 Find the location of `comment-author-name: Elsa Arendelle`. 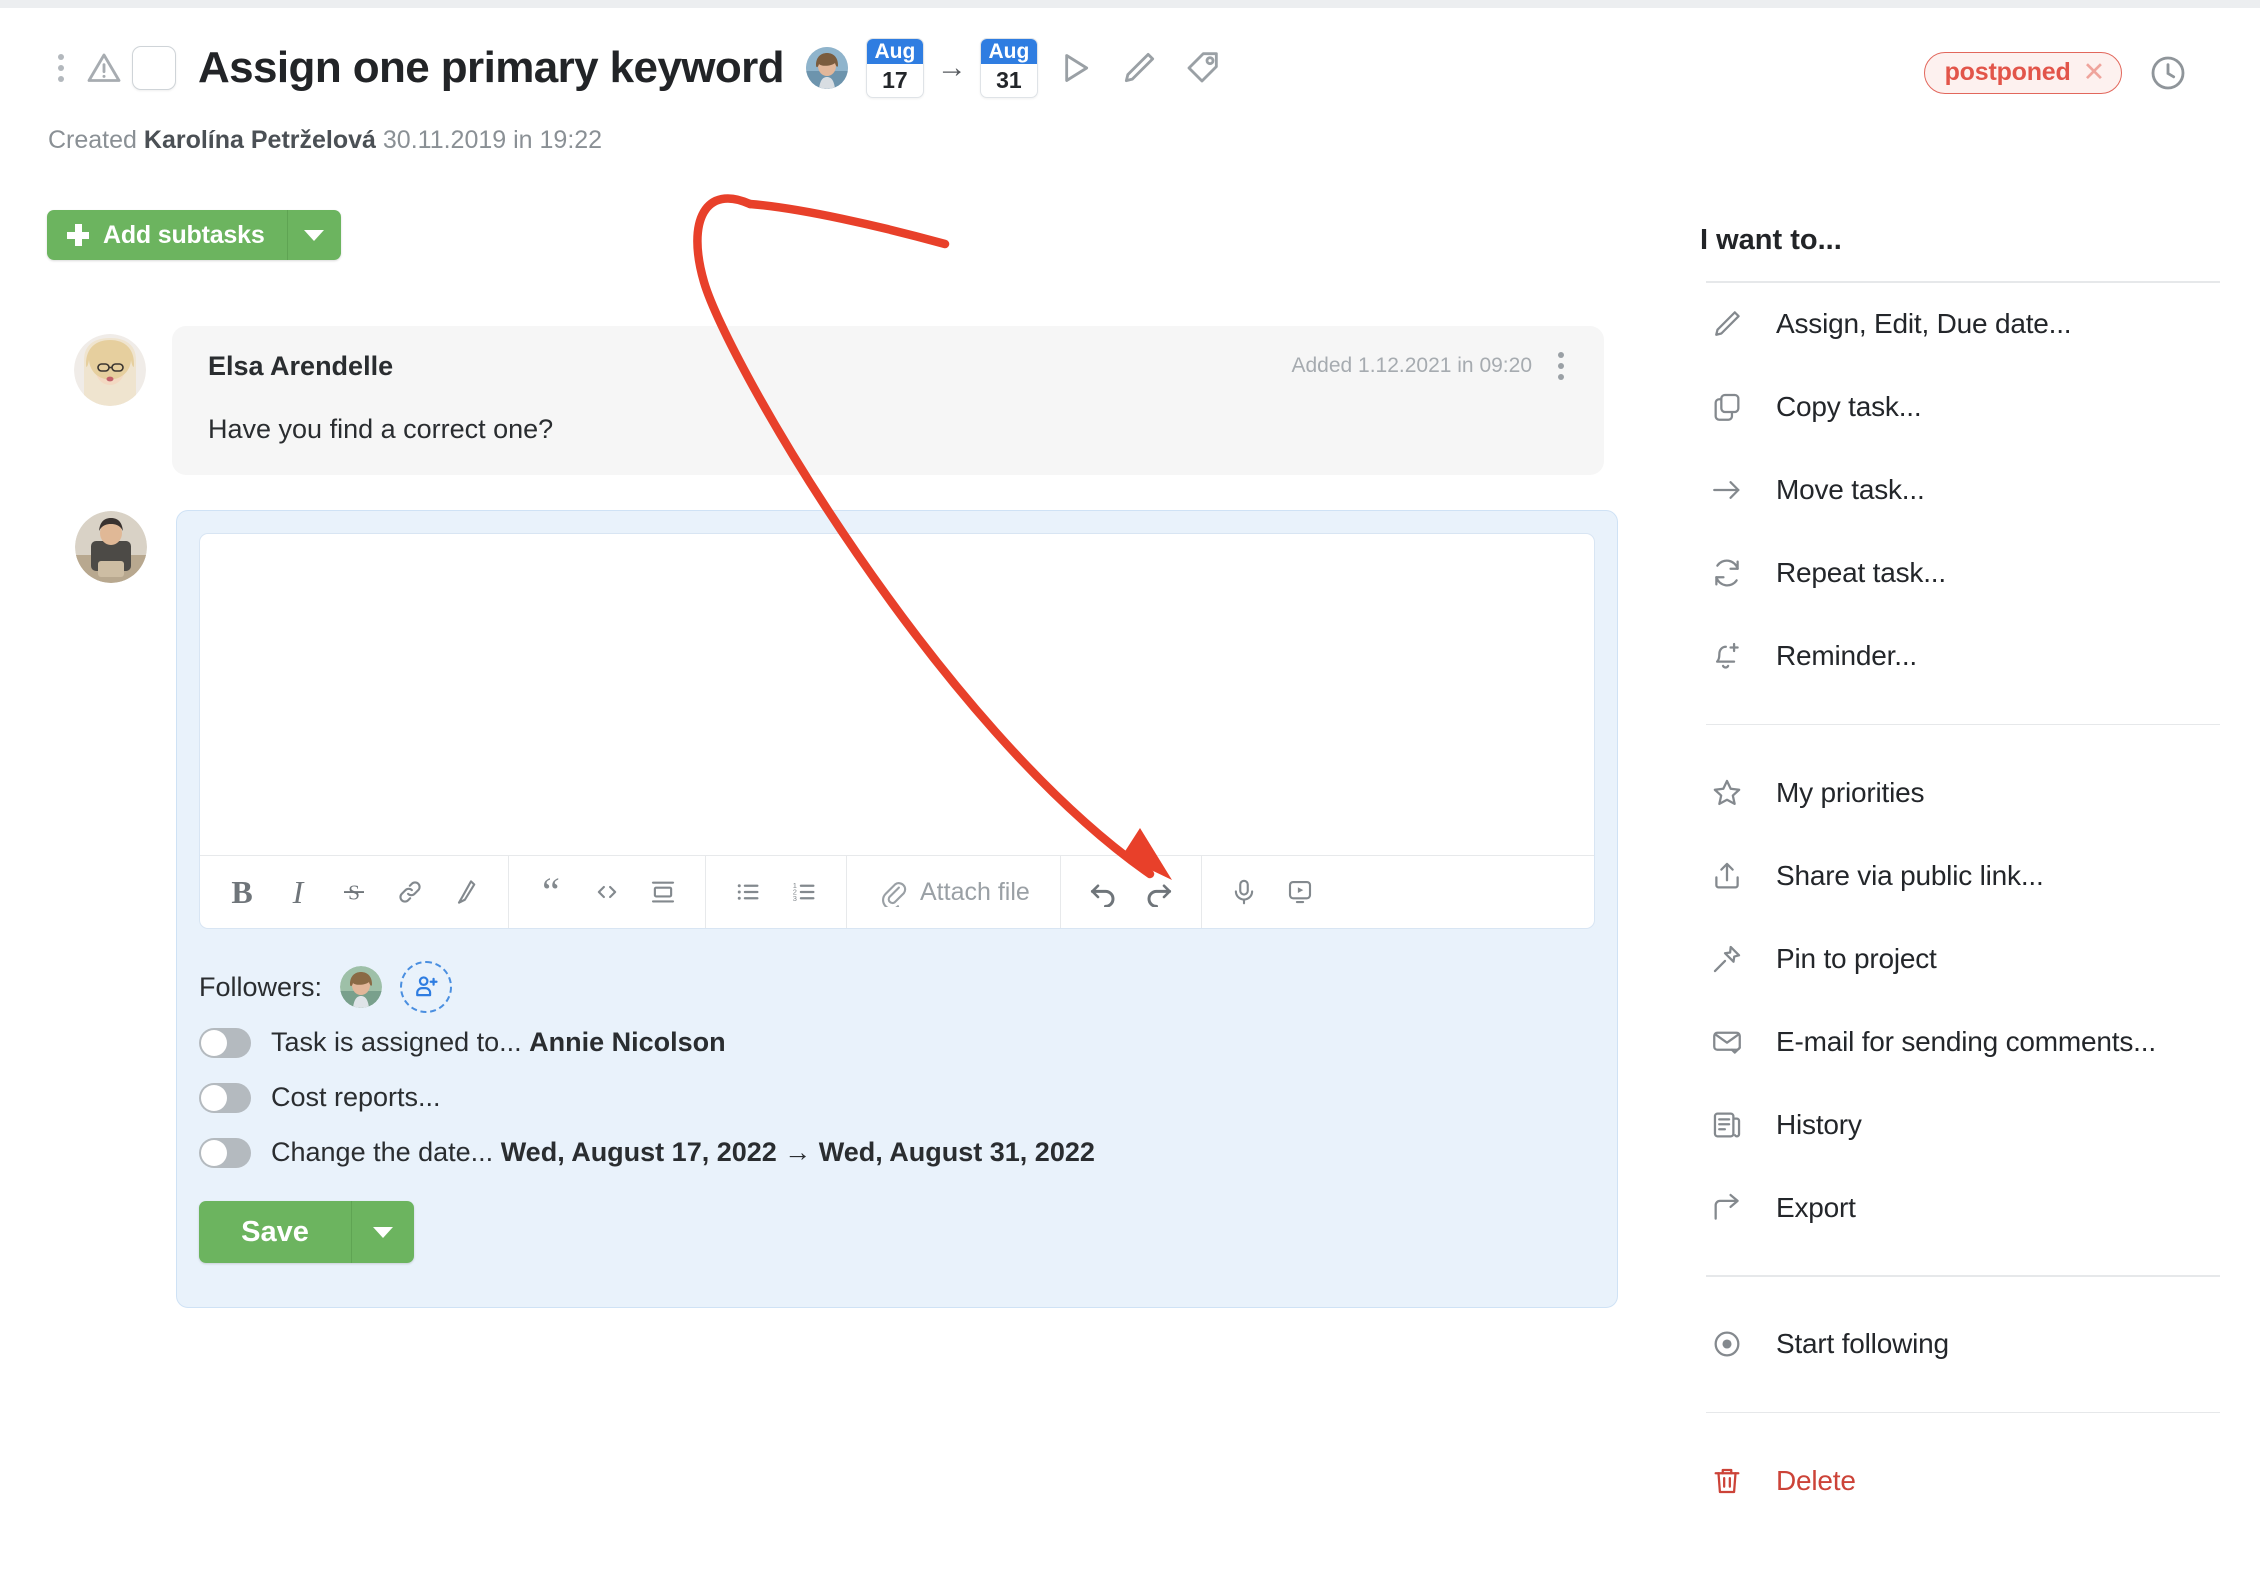

comment-author-name: Elsa Arendelle is located at coordinates (301, 365).